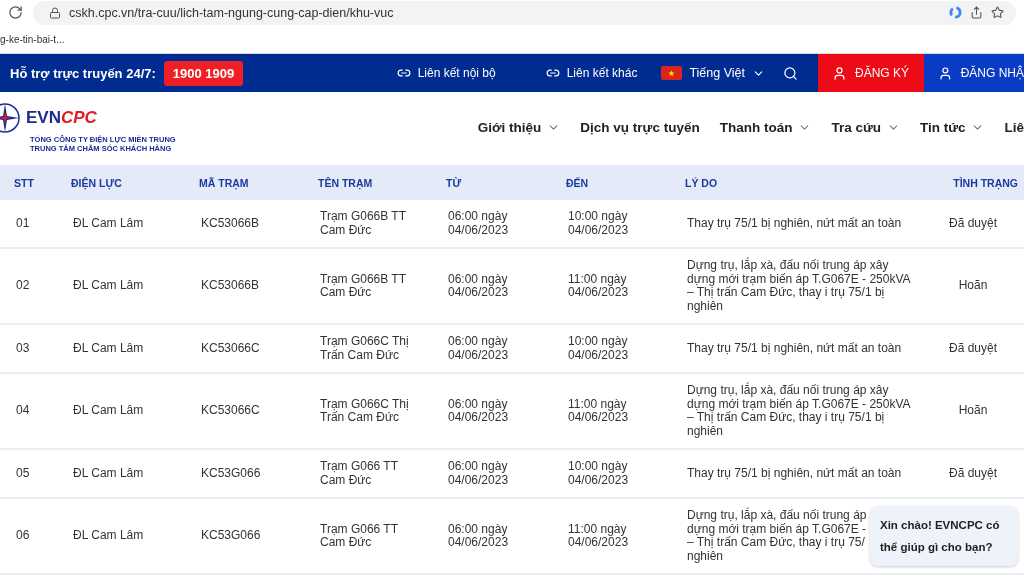 The image size is (1024, 586). Describe the element at coordinates (640, 127) in the screenshot. I see `nav-item: Dịch vụ trực tuyến` at that location.